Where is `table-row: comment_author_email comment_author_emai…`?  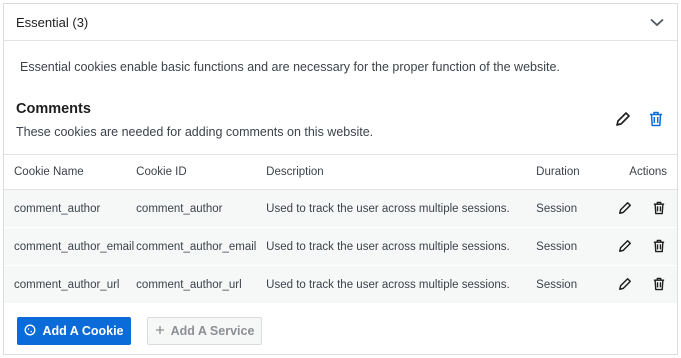 table-row: comment_author_email comment_author_emai… is located at coordinates (340, 246).